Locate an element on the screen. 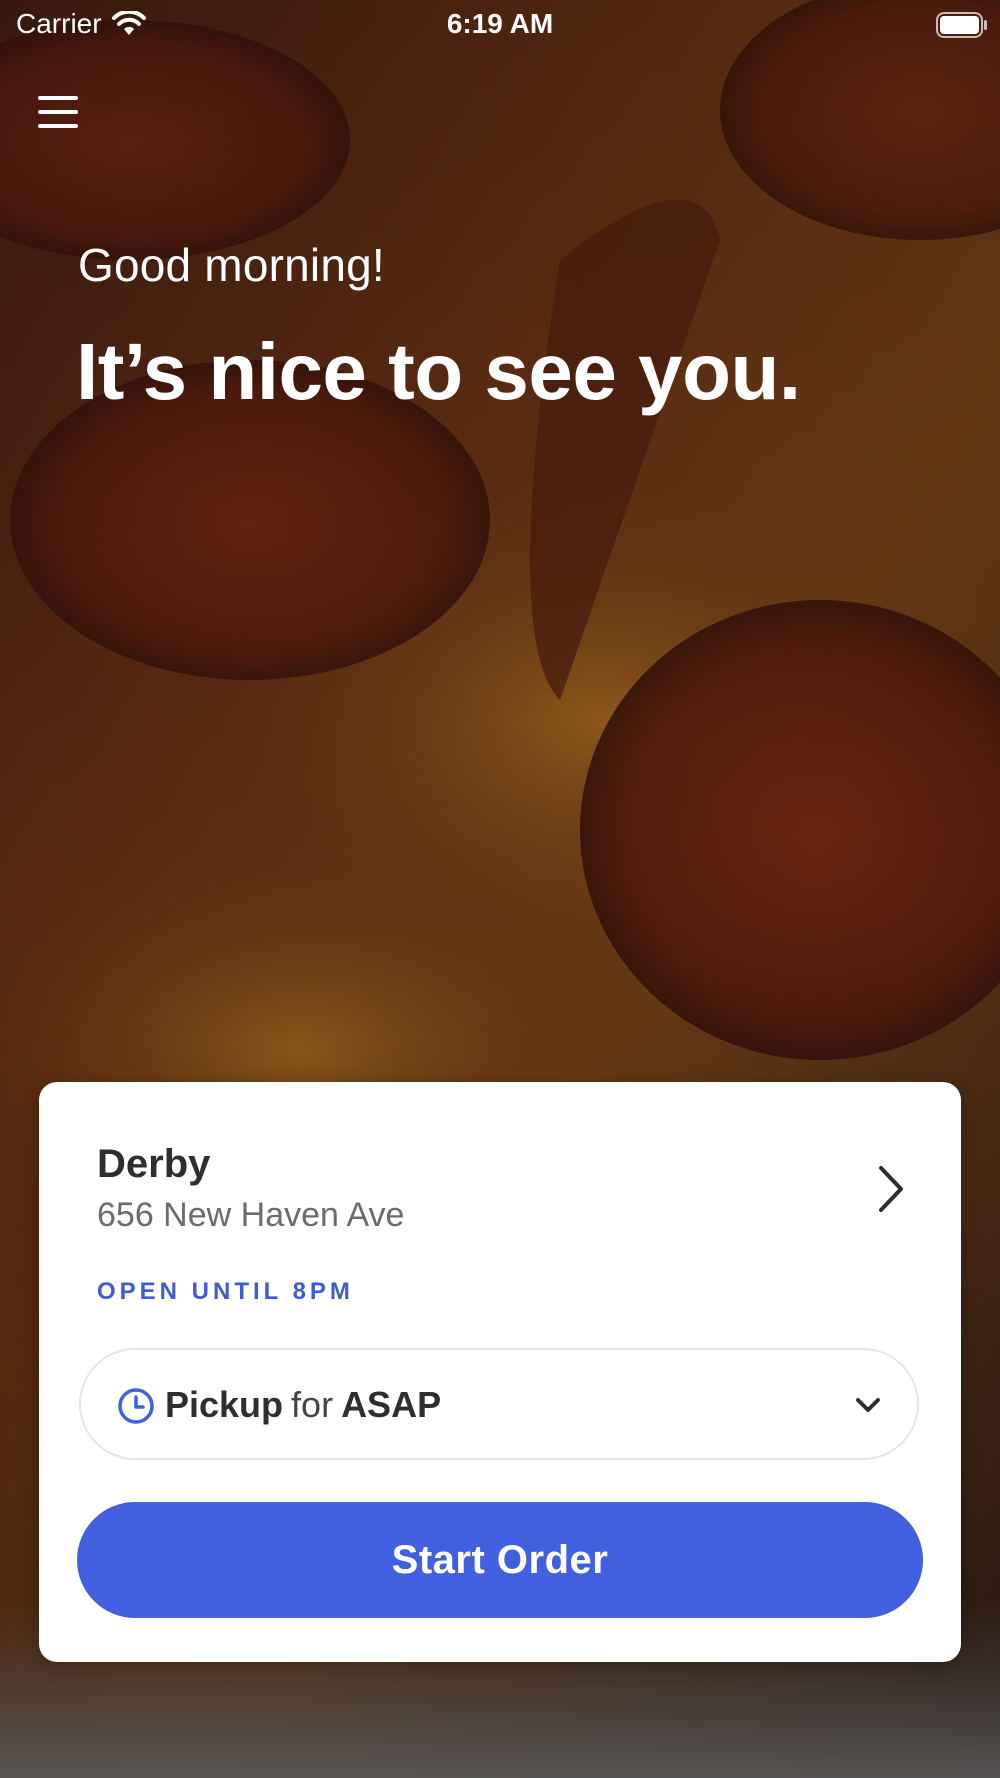 The image size is (1000, 1778). menu-button is located at coordinates (58, 112).